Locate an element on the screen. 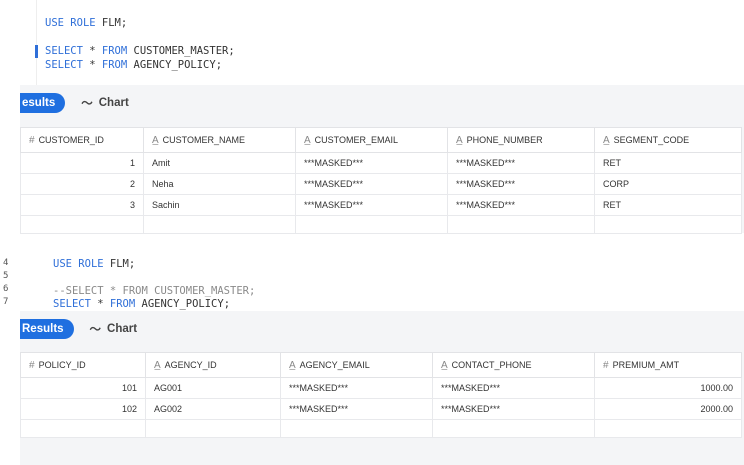 This screenshot has width=744, height=465. table-row: 2 Neha ***MASKED*** ***MASKED*** CORP is located at coordinates (381, 184).